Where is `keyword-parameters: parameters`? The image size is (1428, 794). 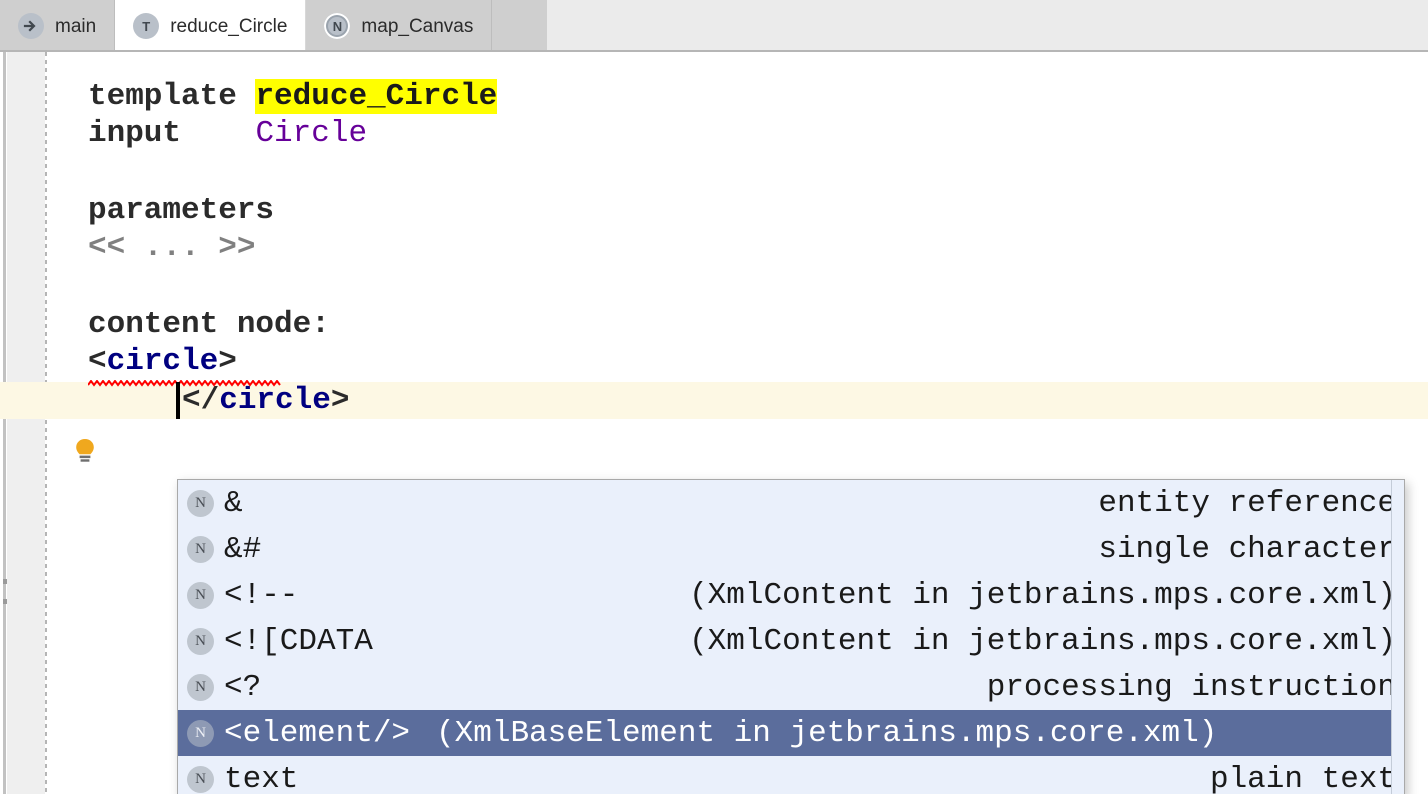
keyword-parameters: parameters is located at coordinates (181, 210).